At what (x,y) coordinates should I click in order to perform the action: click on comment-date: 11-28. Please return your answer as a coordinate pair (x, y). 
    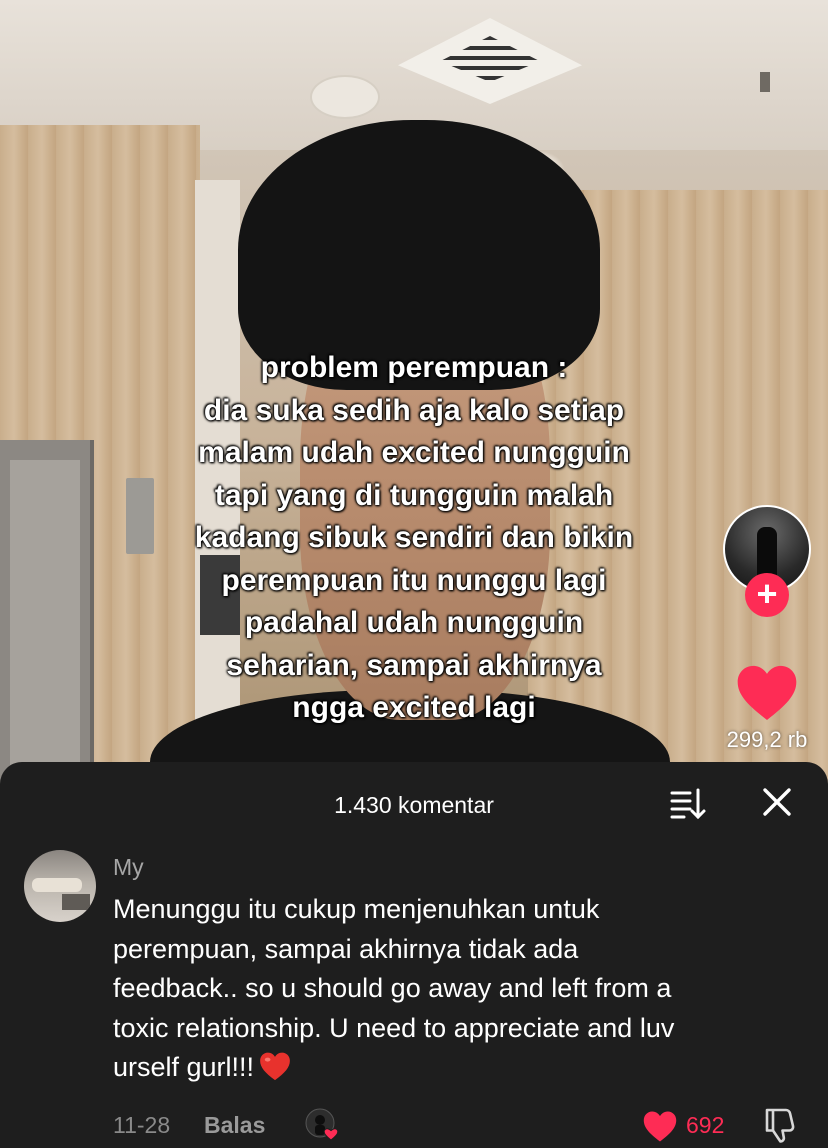
    Looking at the image, I should click on (142, 1125).